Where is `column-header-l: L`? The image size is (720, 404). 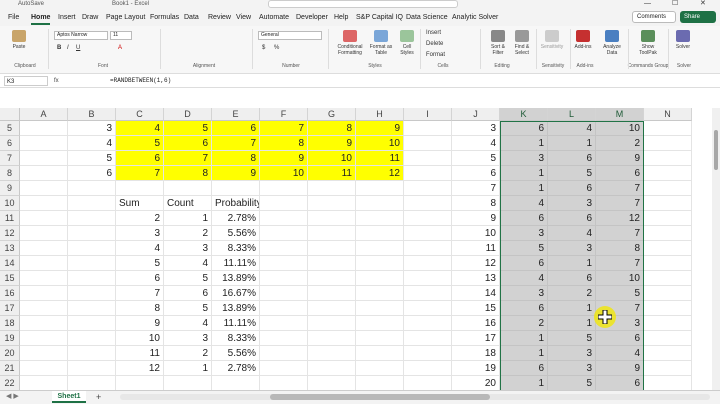 column-header-l: L is located at coordinates (572, 114).